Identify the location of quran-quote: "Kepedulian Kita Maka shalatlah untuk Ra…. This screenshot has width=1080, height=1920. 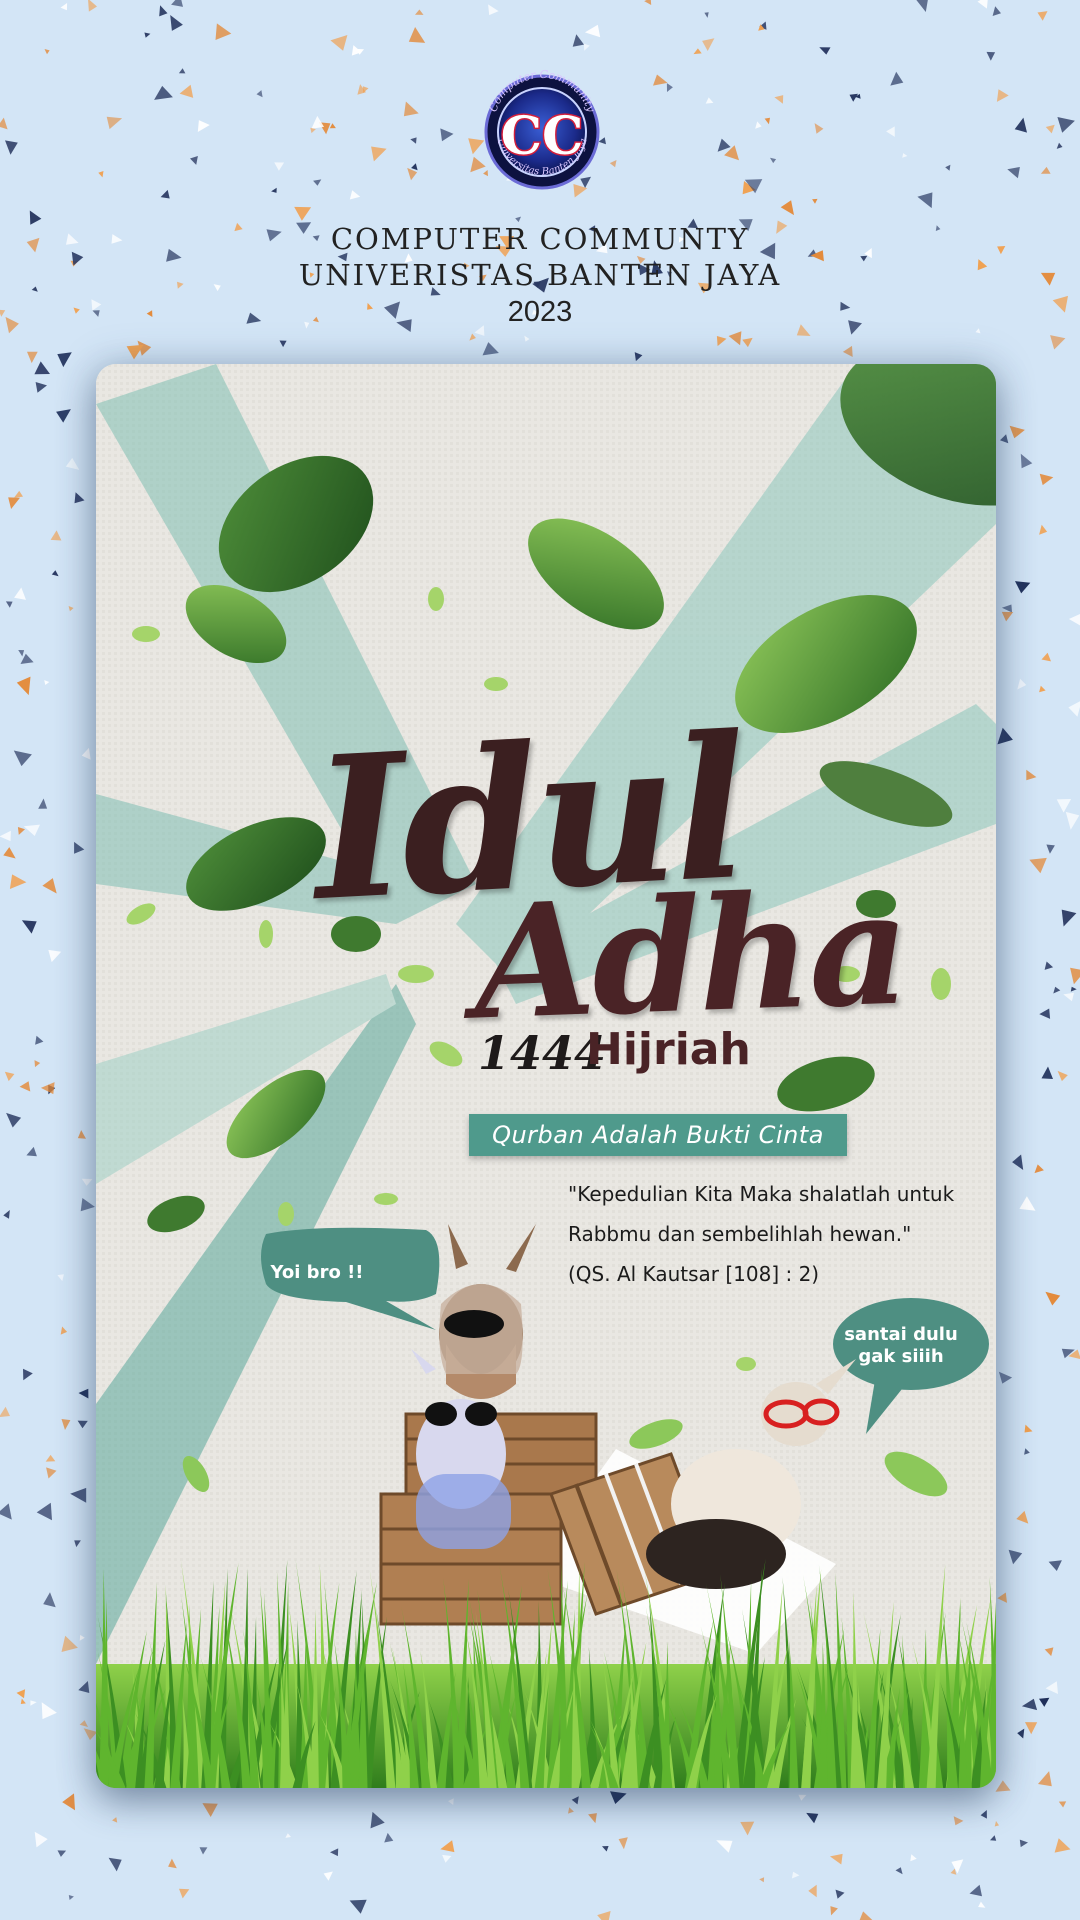
(778, 1234).